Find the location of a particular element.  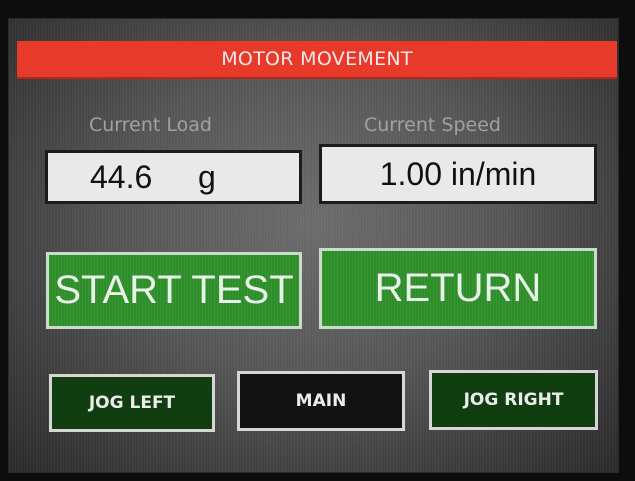

current-load-value: 44.6 is located at coordinates (121, 176).